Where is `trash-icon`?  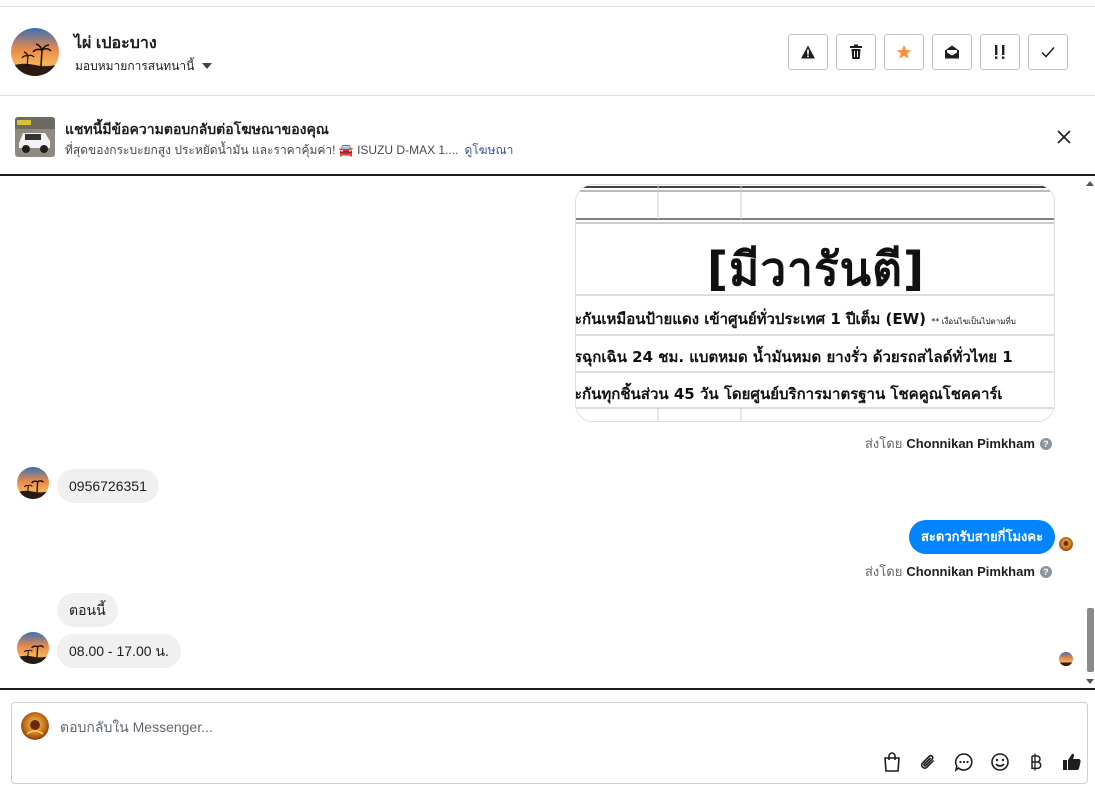
trash-icon is located at coordinates (856, 51).